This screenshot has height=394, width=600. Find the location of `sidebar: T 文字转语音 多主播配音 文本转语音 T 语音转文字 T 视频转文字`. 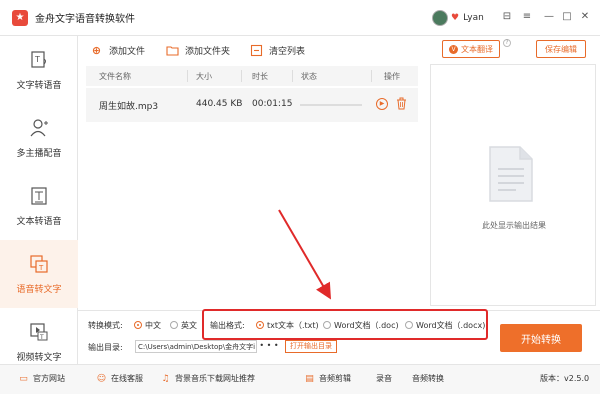

sidebar: T 文字转语音 多主播配音 文本转语音 T 语音转文字 T 视频转文字 is located at coordinates (39, 200).